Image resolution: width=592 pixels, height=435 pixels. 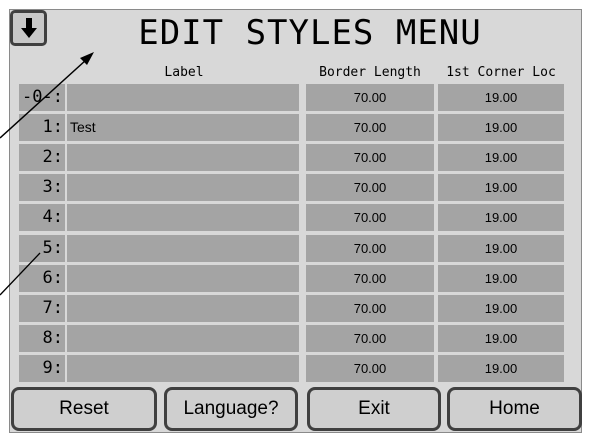 What do you see at coordinates (84, 409) in the screenshot?
I see `reset-button: Reset` at bounding box center [84, 409].